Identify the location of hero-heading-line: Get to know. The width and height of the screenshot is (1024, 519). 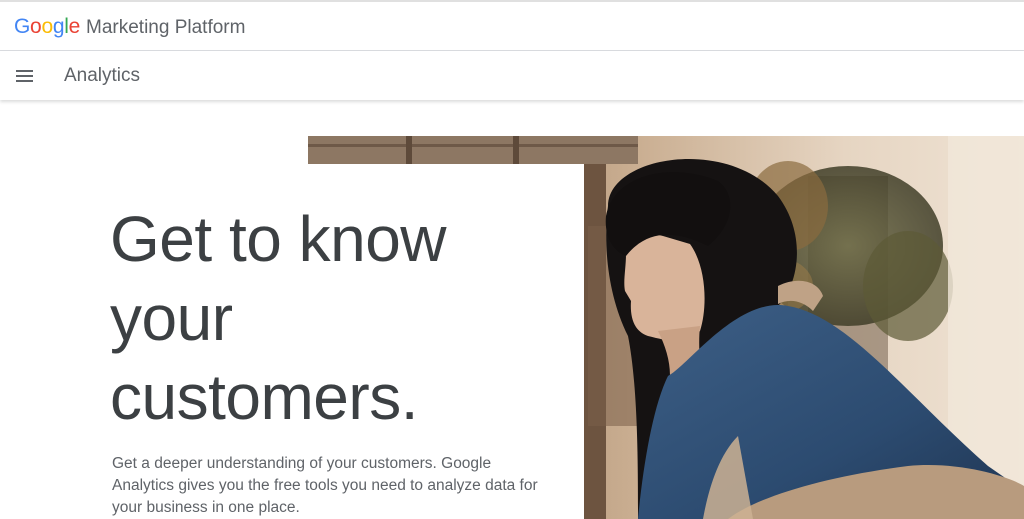
(278, 239).